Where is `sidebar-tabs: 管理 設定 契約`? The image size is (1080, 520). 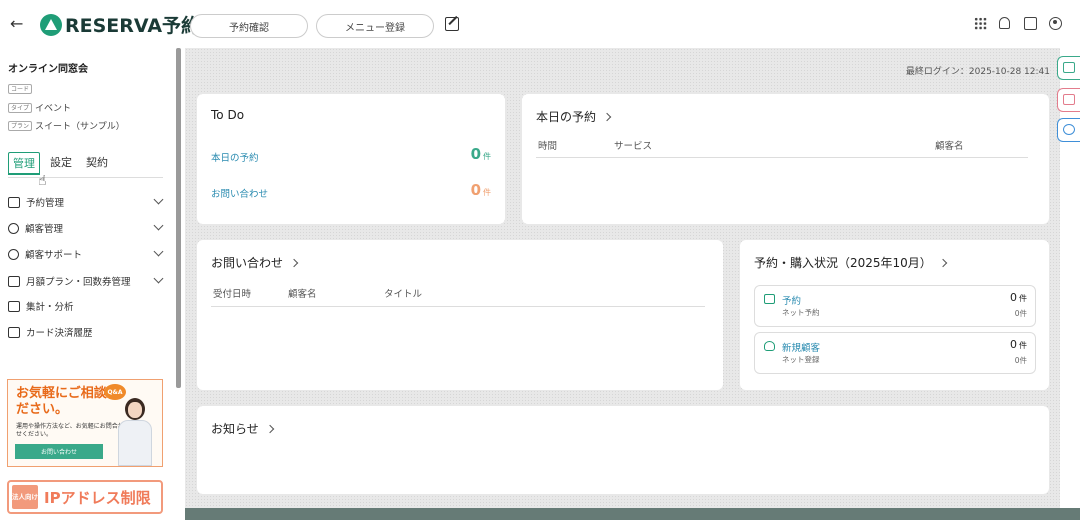 sidebar-tabs: 管理 設定 契約 is located at coordinates (63, 163).